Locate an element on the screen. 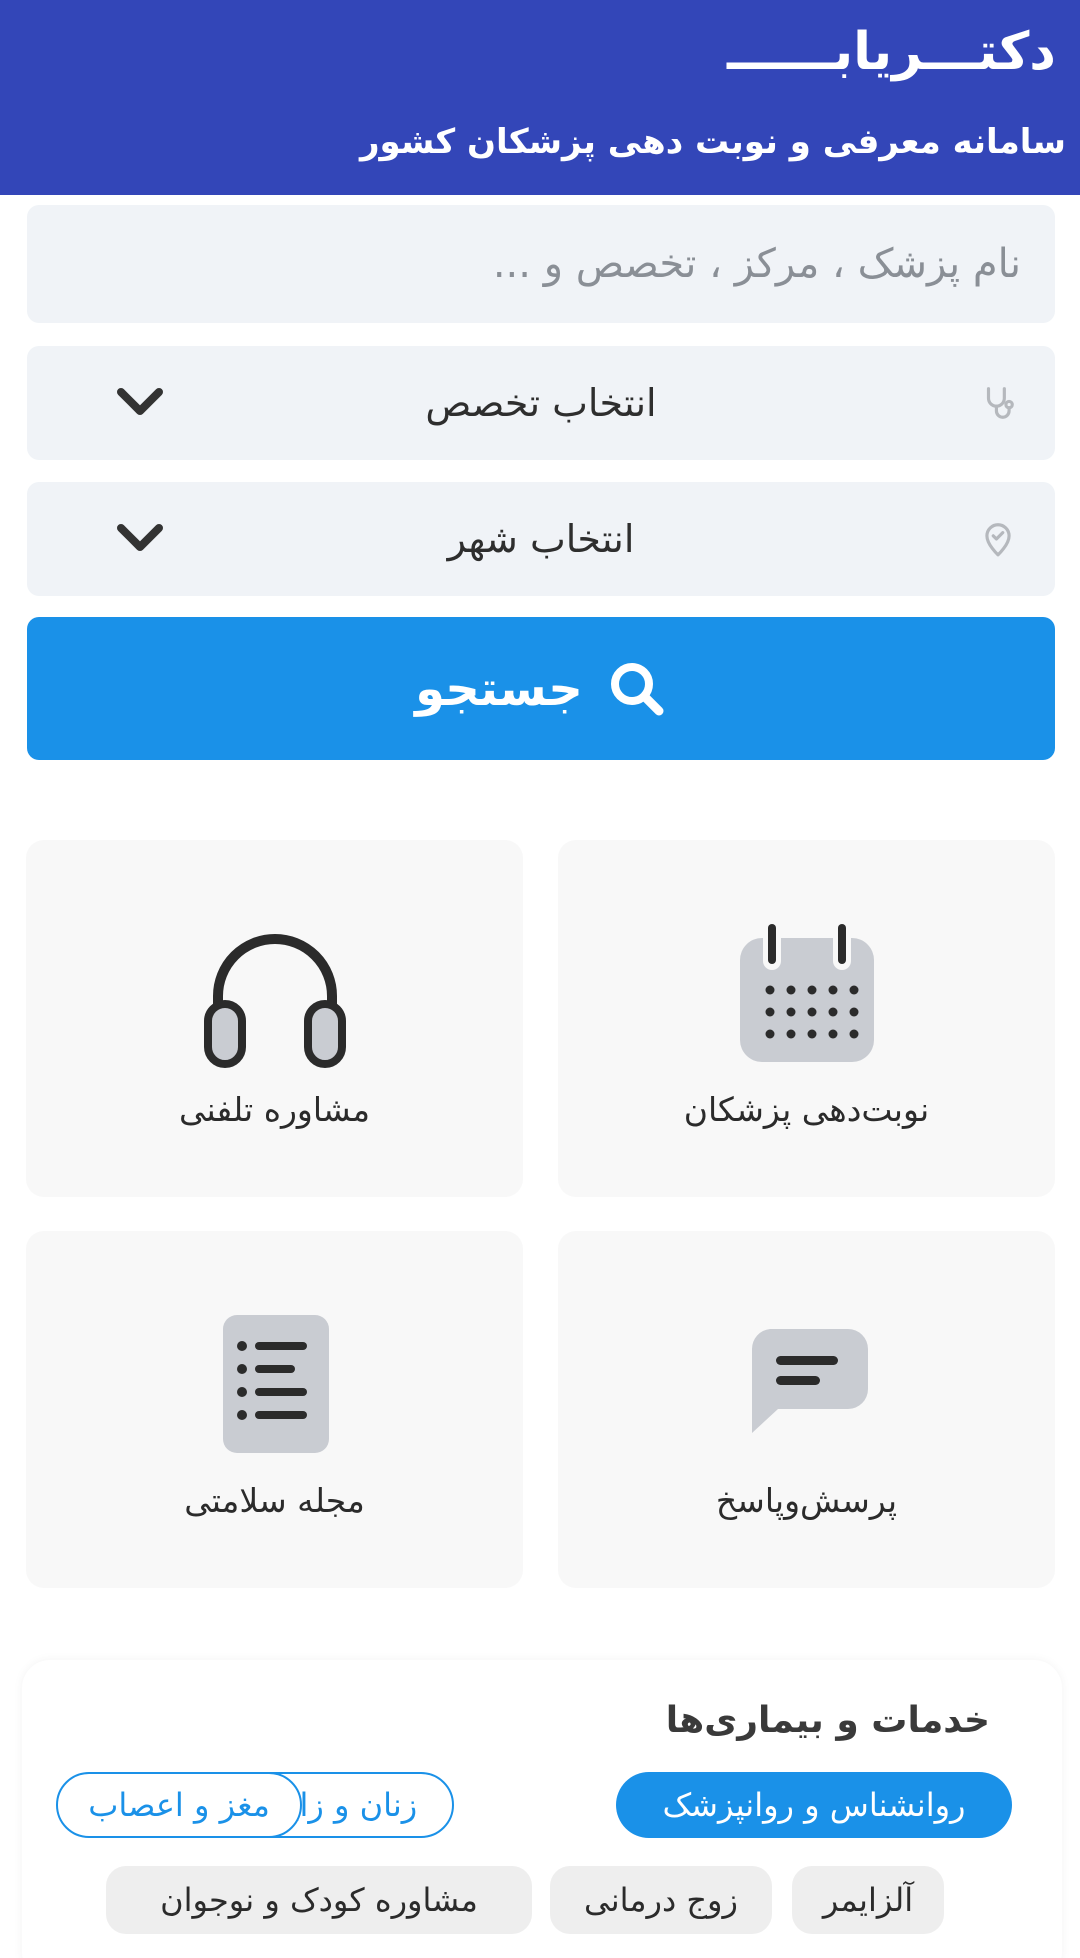 Image resolution: width=1080 pixels, height=1958 pixels. chip-label: زوج درمانی is located at coordinates (661, 1900).